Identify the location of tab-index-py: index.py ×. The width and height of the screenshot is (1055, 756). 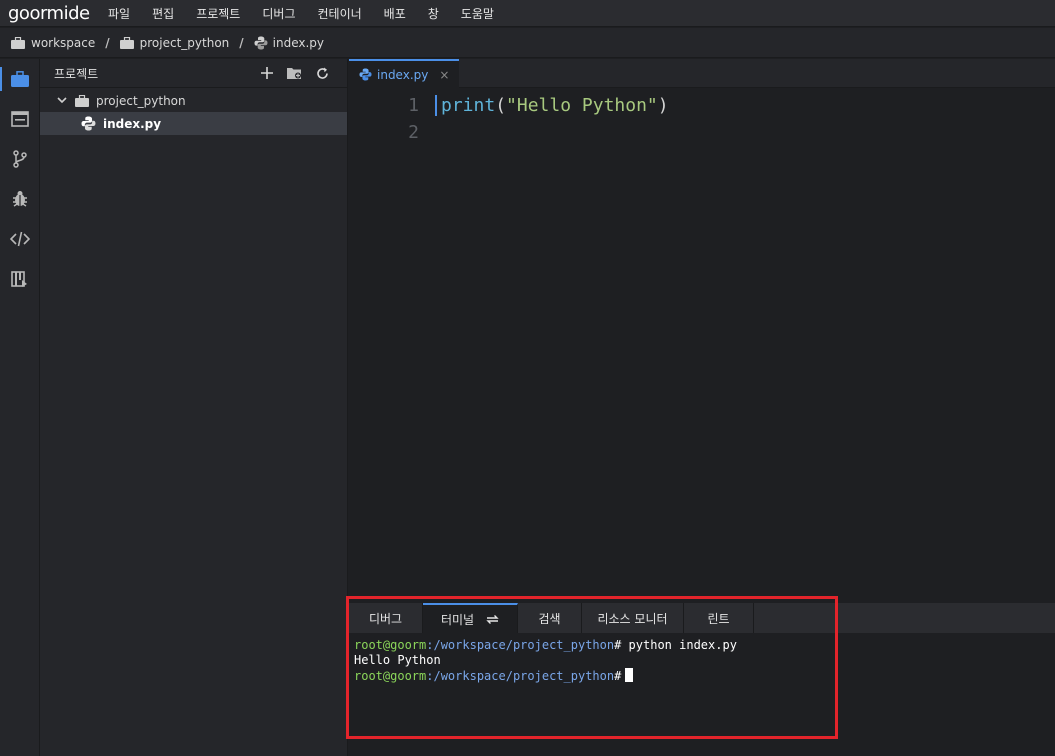
(404, 73).